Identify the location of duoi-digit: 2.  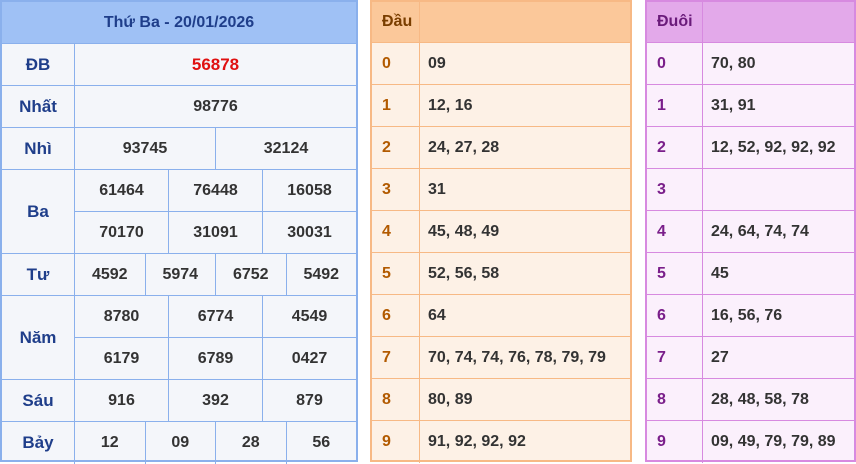
(675, 147).